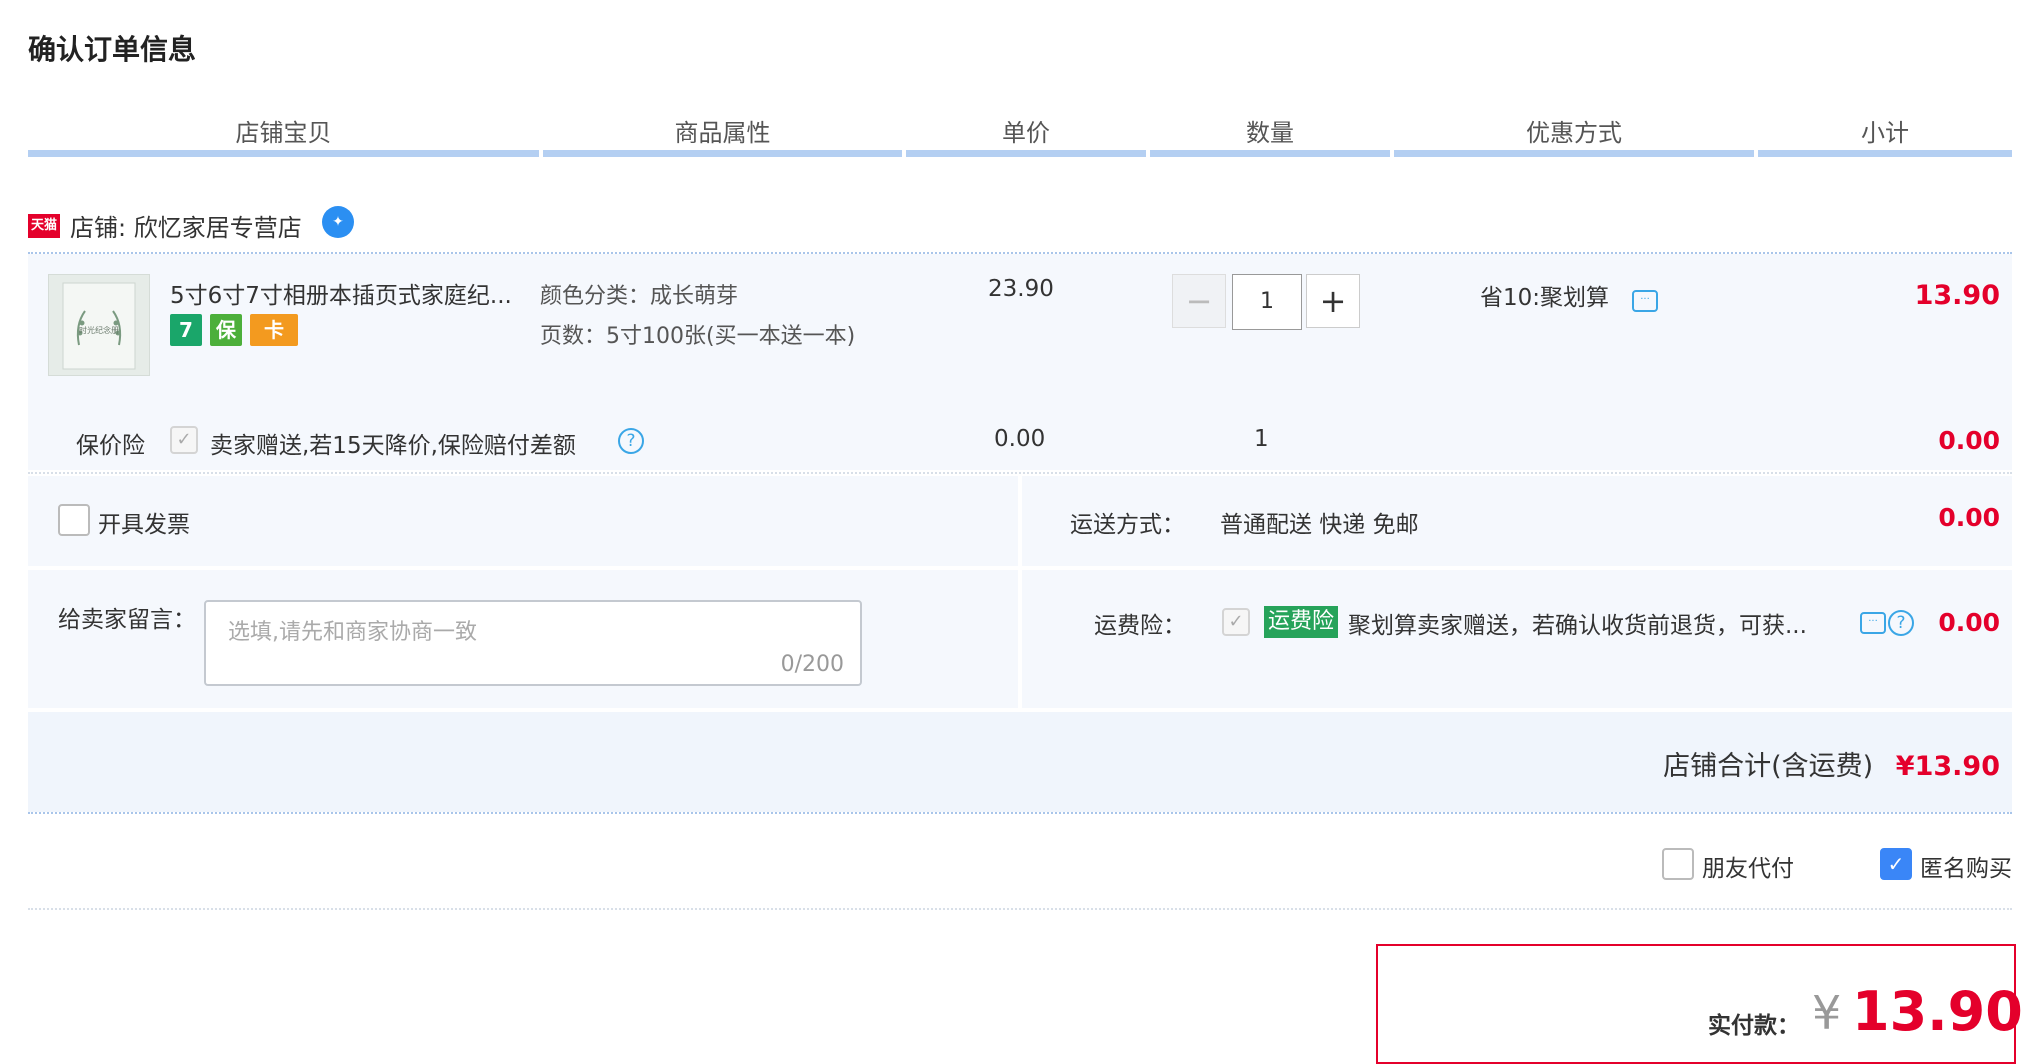 The height and width of the screenshot is (1064, 2040). Describe the element at coordinates (1199, 301) in the screenshot. I see `quantity-decrease-button: −` at that location.